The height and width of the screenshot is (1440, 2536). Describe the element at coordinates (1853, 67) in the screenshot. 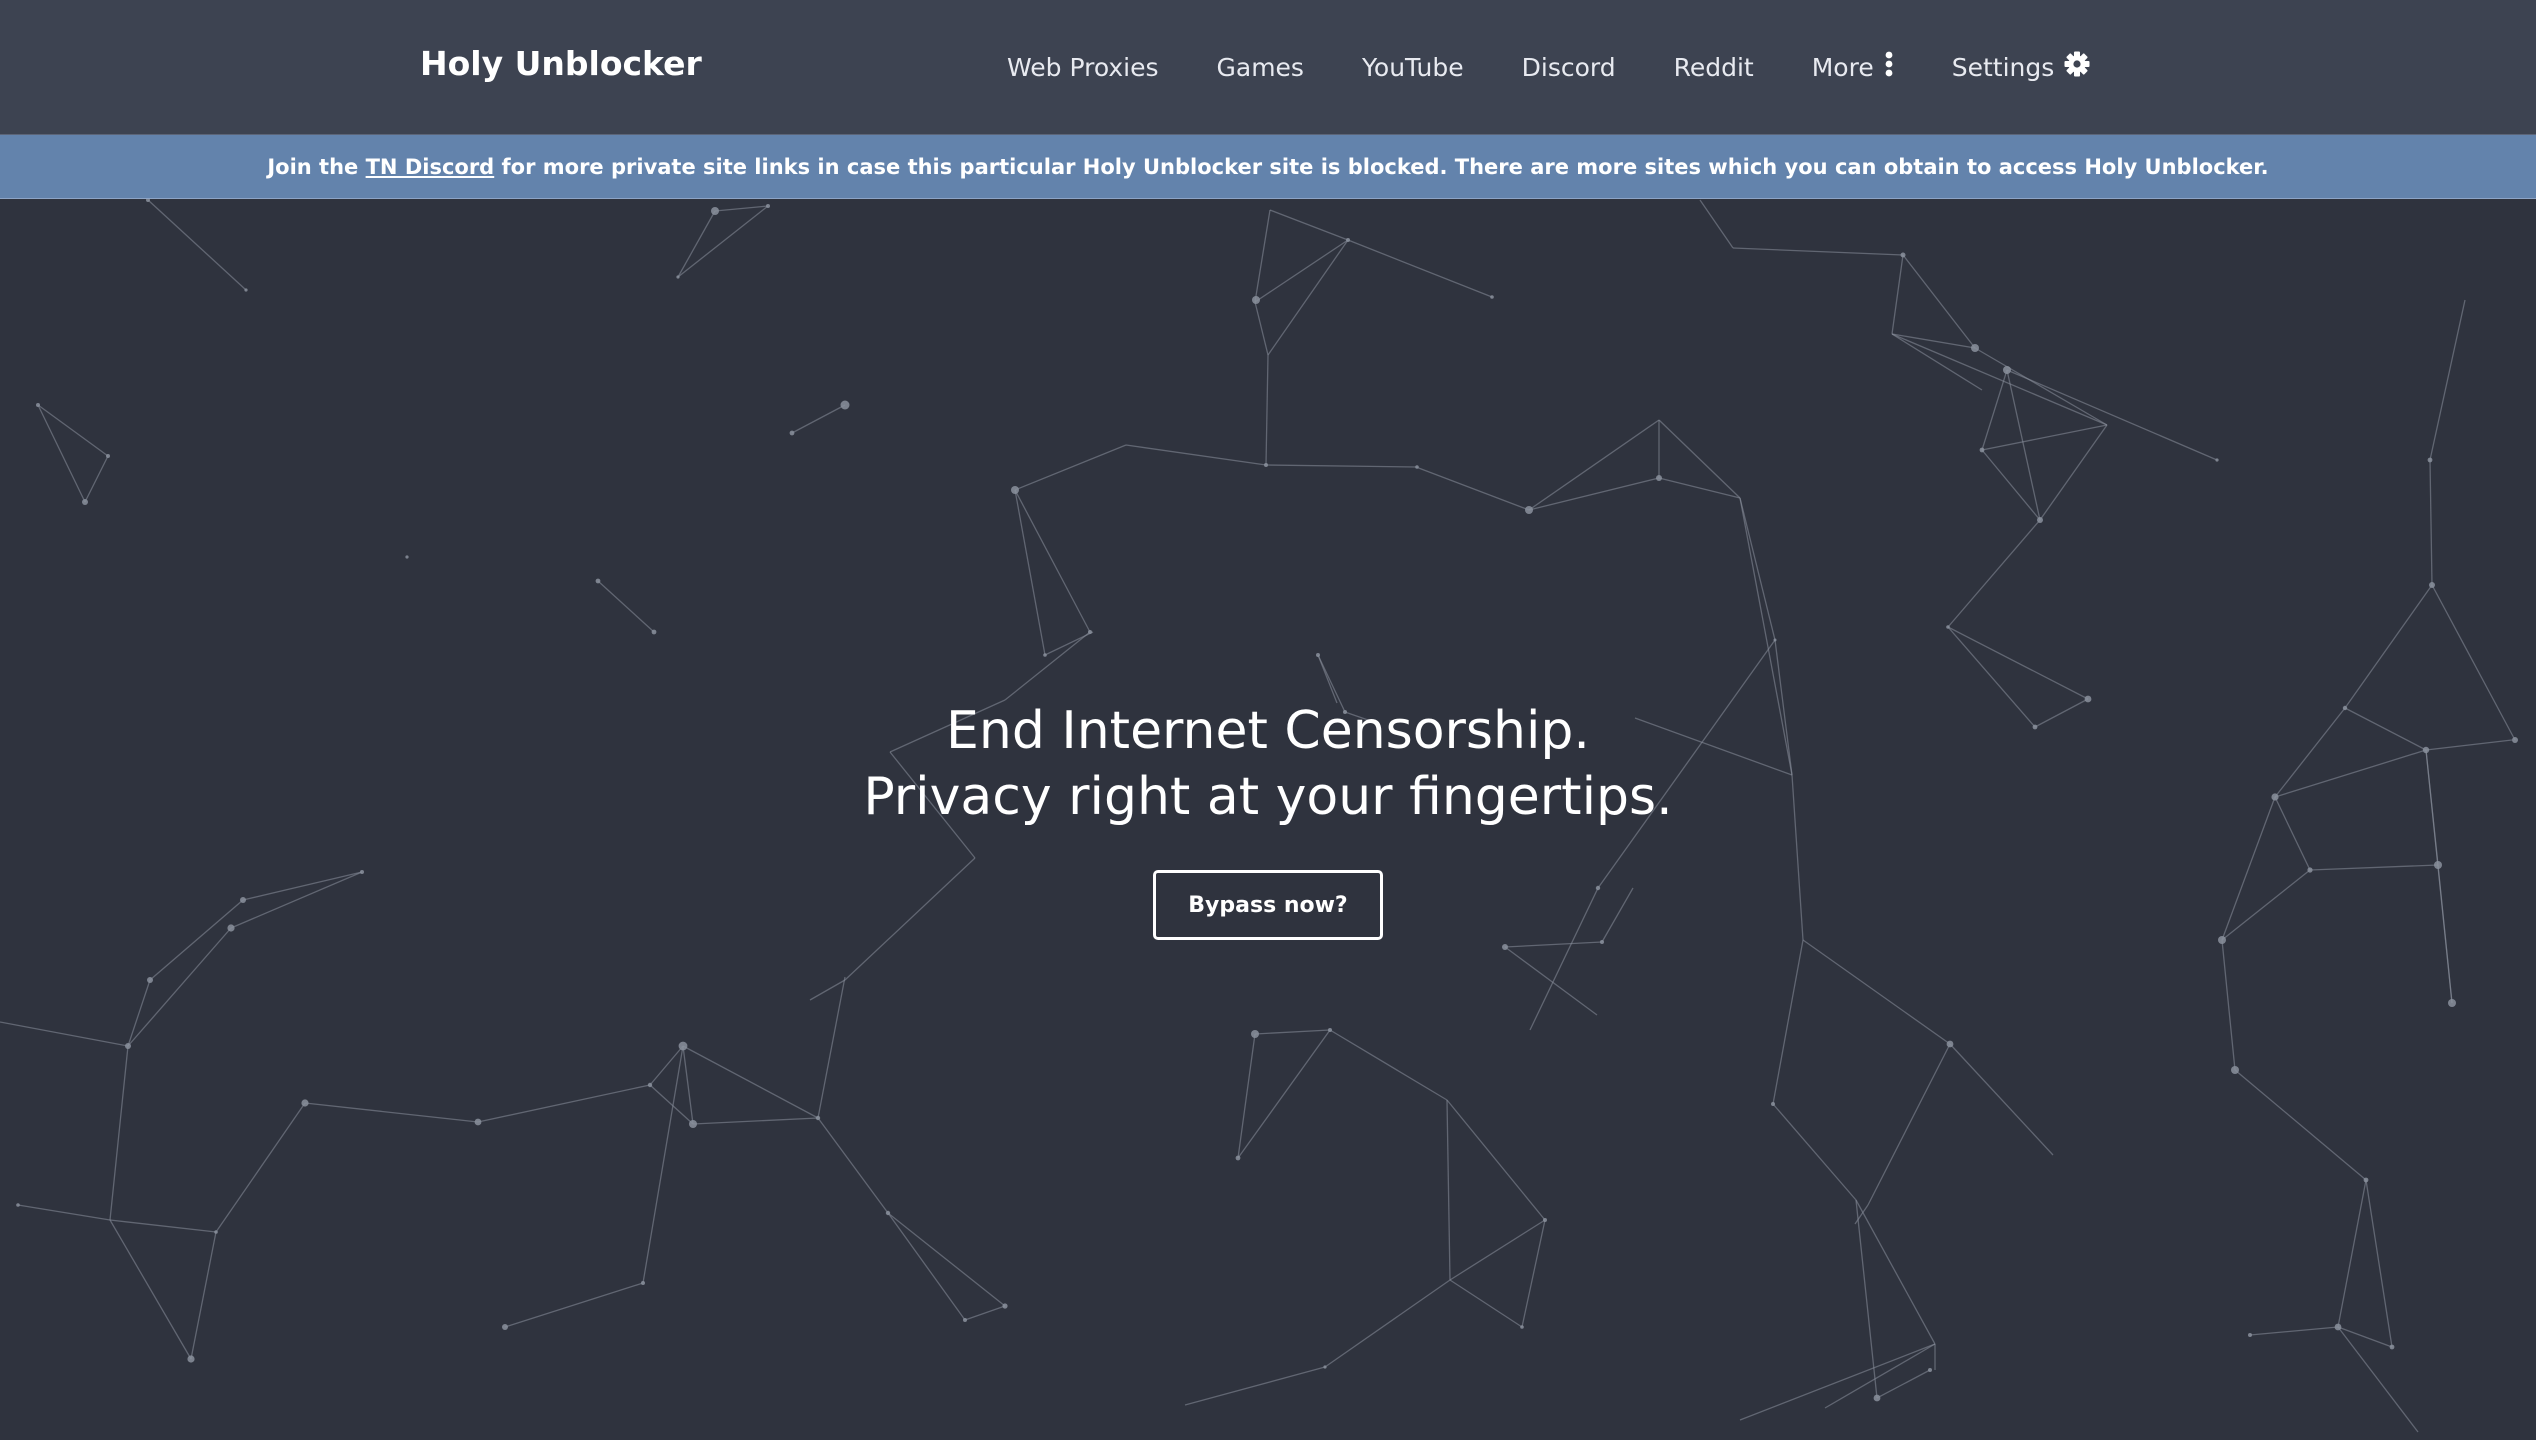

I see `nav-link-more: More` at that location.